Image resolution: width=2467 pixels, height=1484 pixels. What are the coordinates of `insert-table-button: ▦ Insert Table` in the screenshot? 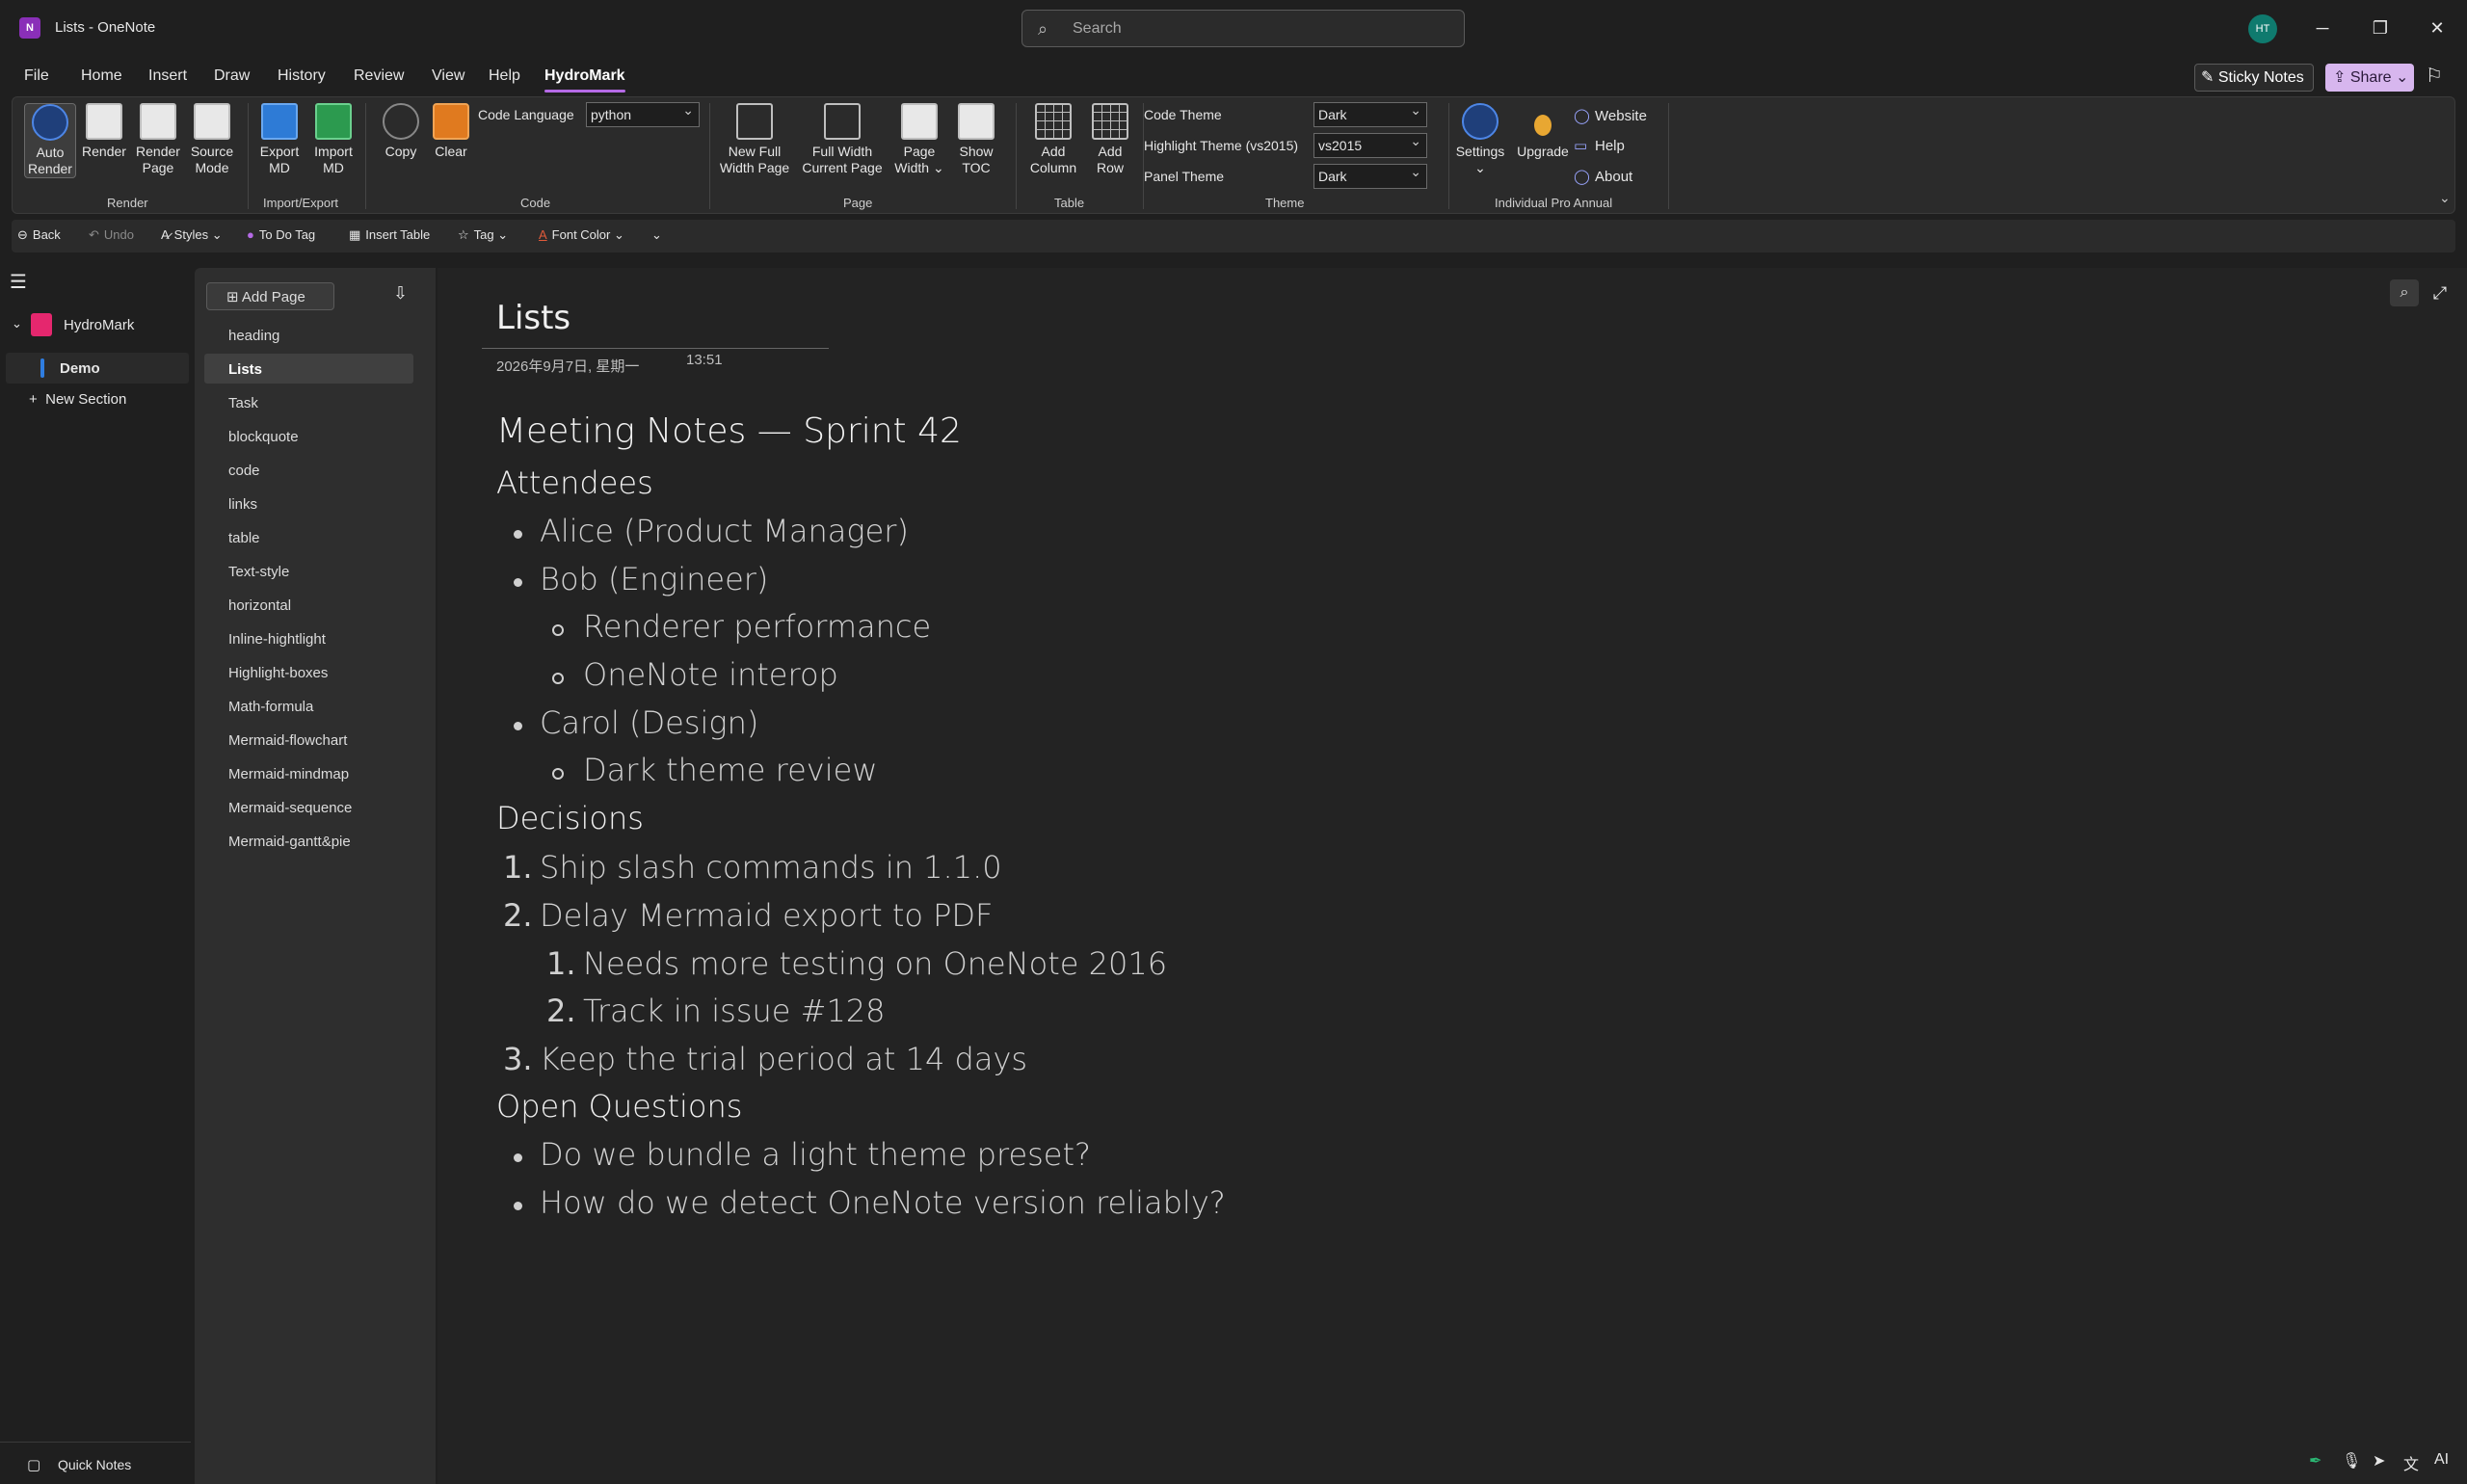 It's located at (389, 235).